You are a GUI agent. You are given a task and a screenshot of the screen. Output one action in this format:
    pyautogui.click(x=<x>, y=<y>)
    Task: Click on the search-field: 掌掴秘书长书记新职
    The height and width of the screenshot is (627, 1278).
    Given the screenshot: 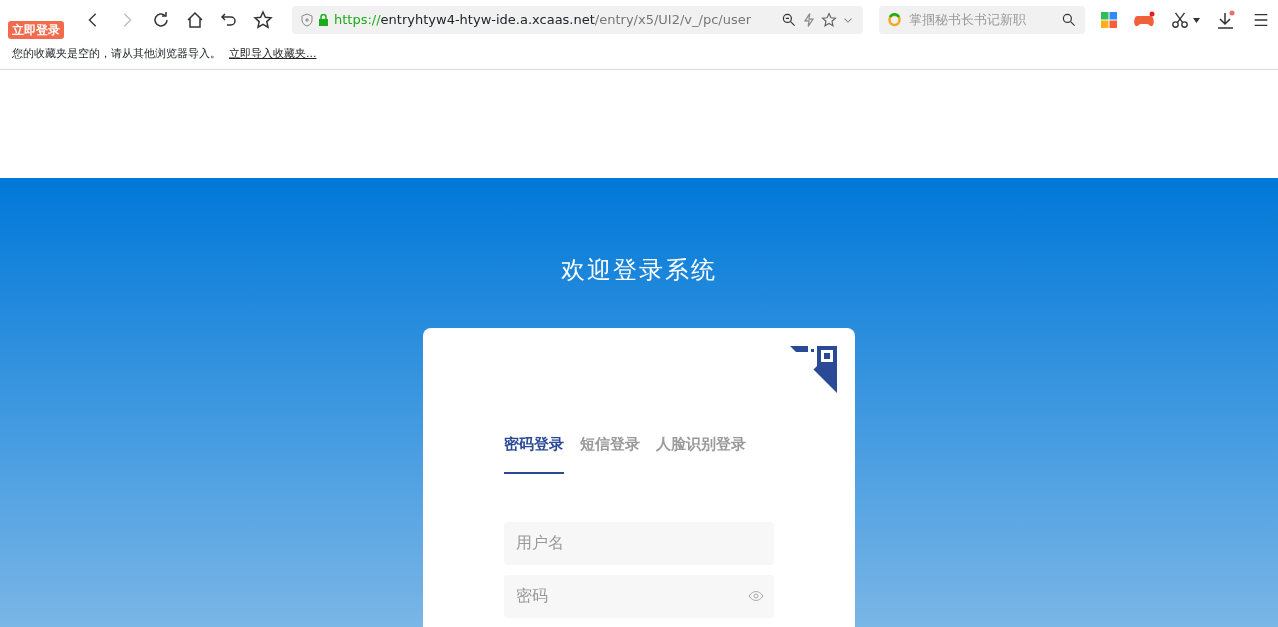 What is the action you would take?
    pyautogui.click(x=982, y=20)
    